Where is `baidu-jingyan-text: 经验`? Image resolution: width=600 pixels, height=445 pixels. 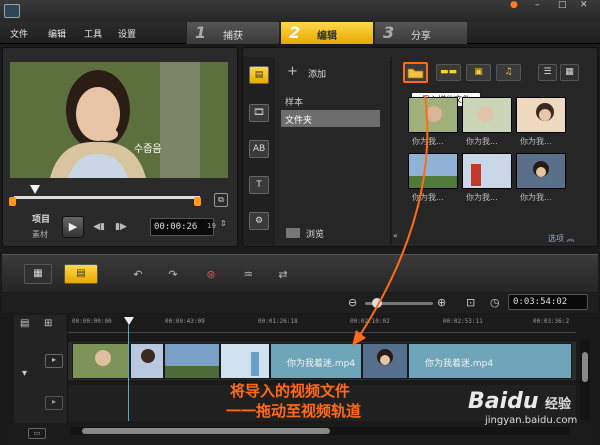
baidu-jingyan-text: 经验 is located at coordinates (558, 404).